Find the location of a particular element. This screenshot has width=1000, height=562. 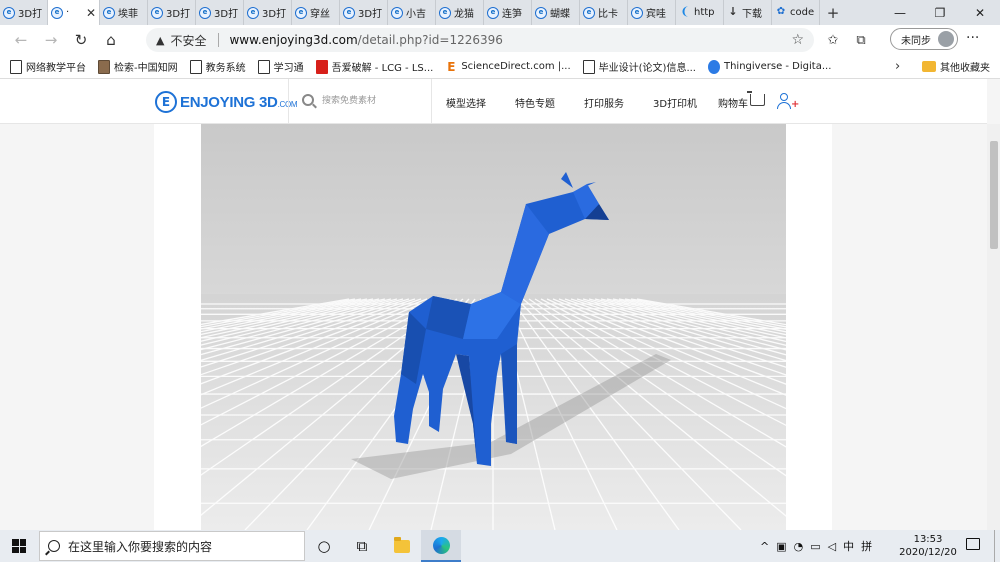

bookmark-icon is located at coordinates (16, 66).